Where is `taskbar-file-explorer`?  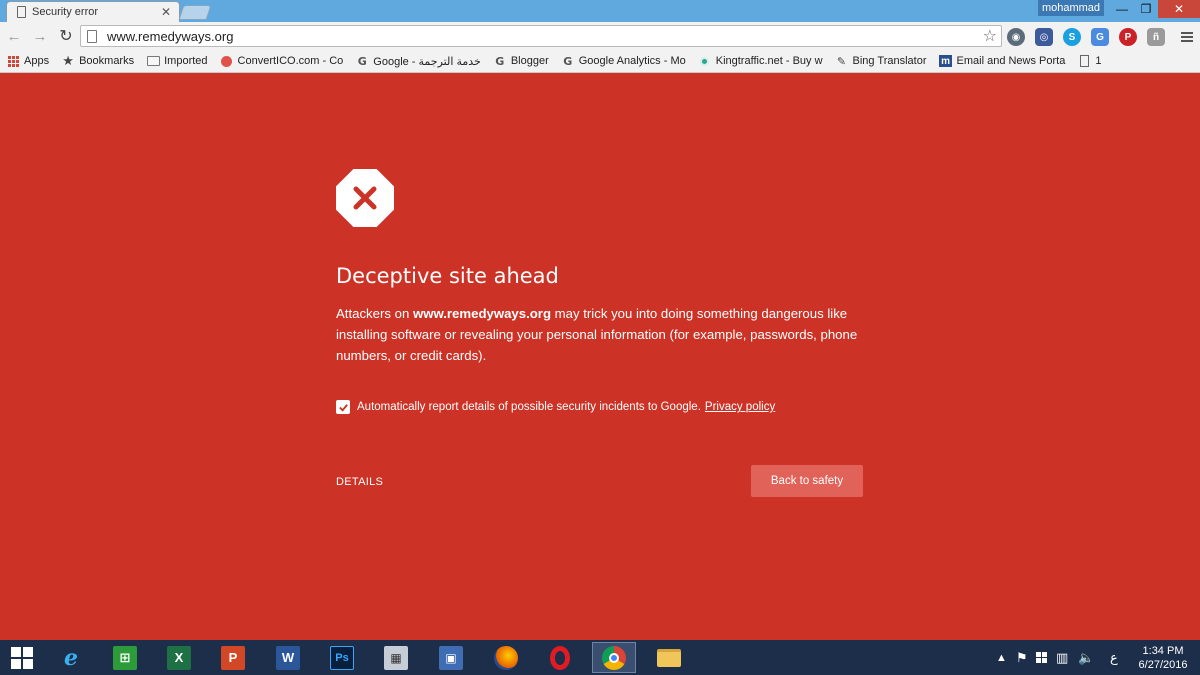 taskbar-file-explorer is located at coordinates (669, 657).